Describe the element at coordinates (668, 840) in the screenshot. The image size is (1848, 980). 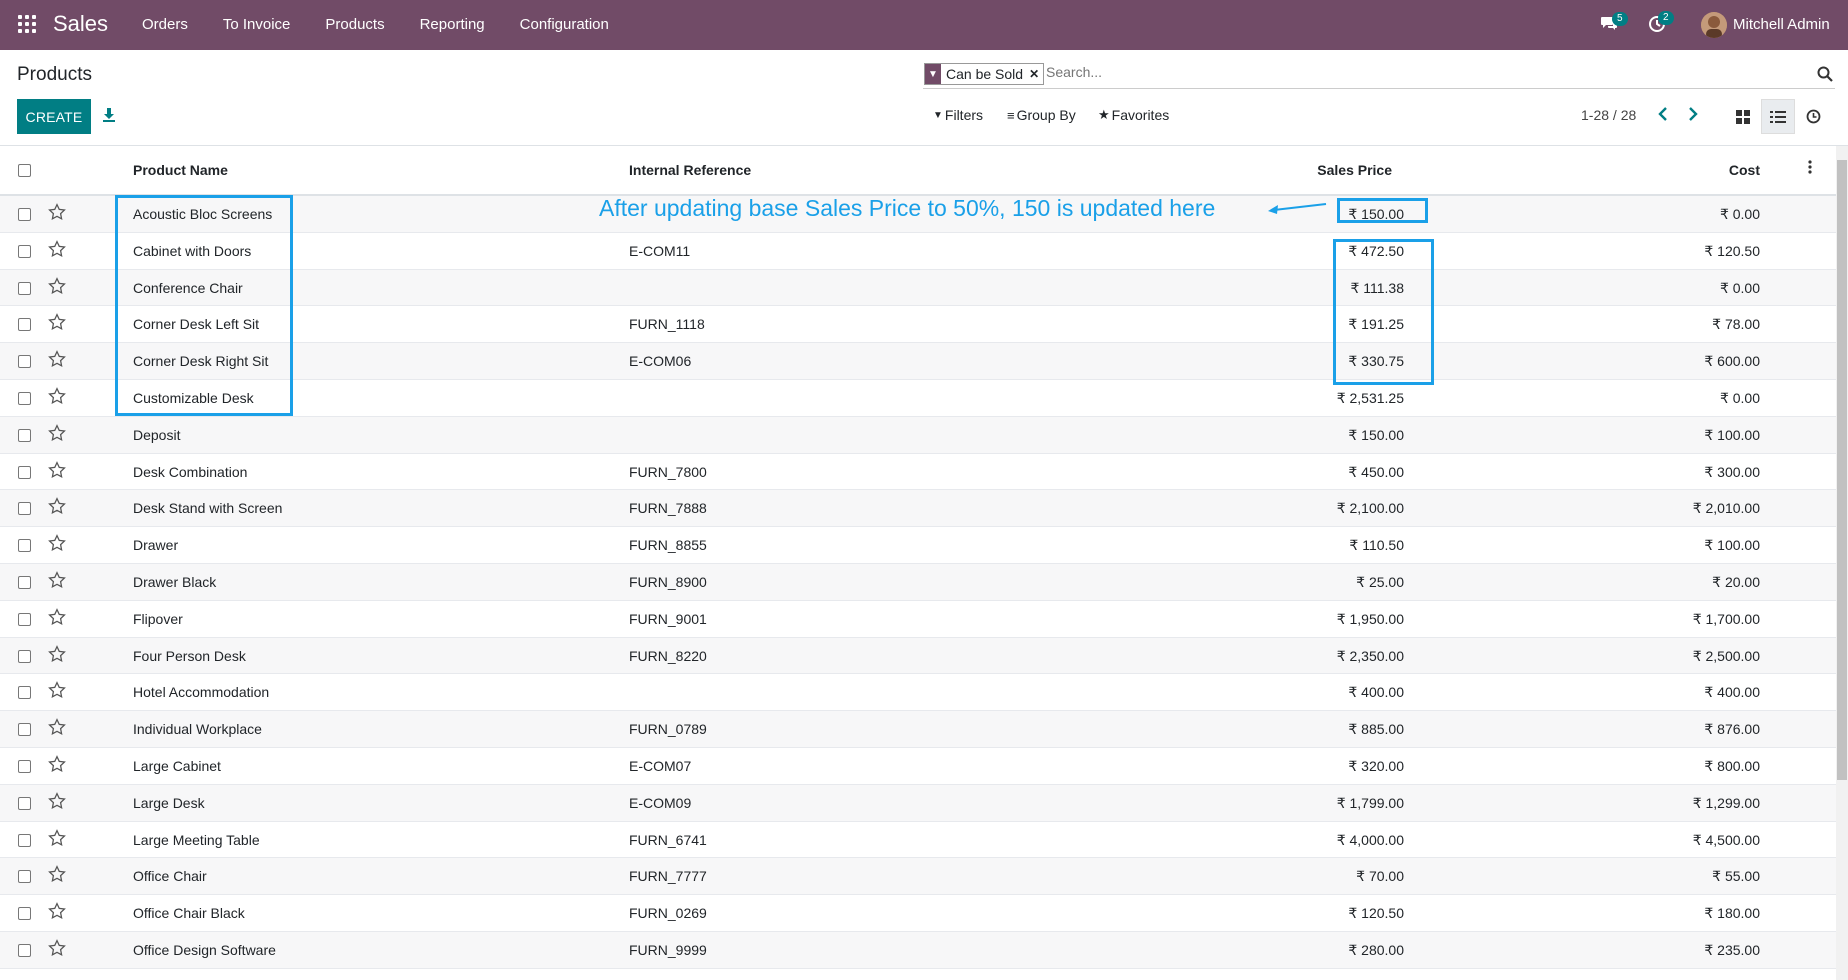
I see `internal-reference-cell: FURN_6741` at that location.